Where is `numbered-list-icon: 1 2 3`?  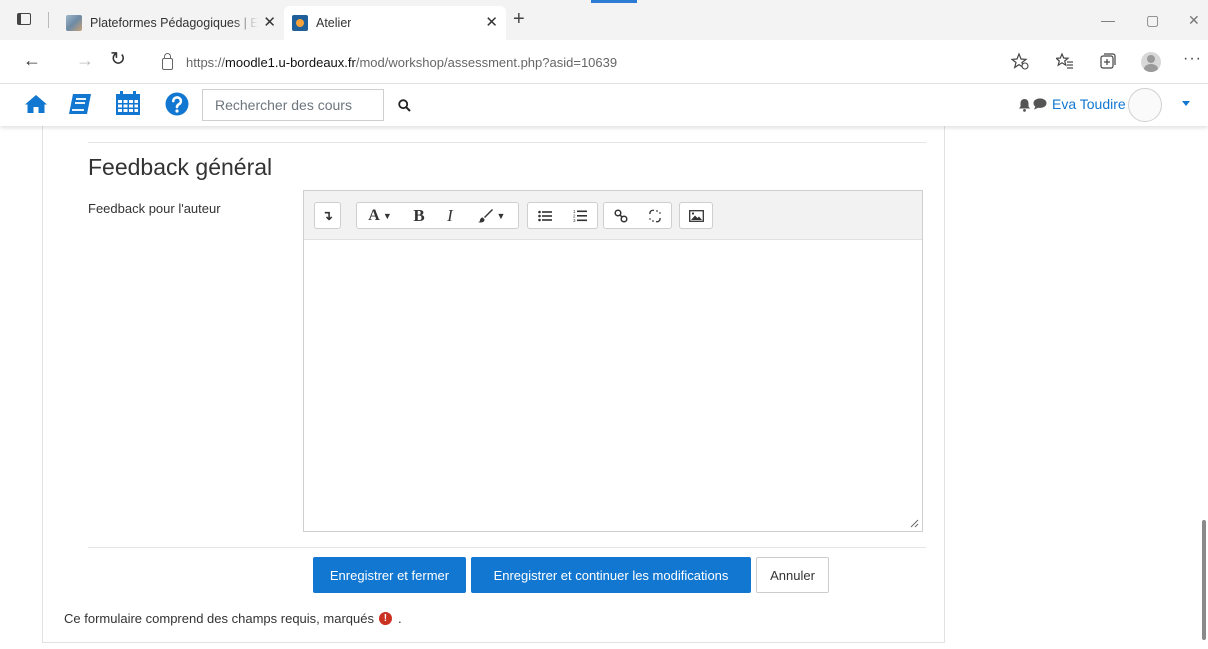 numbered-list-icon: 1 2 3 is located at coordinates (580, 215).